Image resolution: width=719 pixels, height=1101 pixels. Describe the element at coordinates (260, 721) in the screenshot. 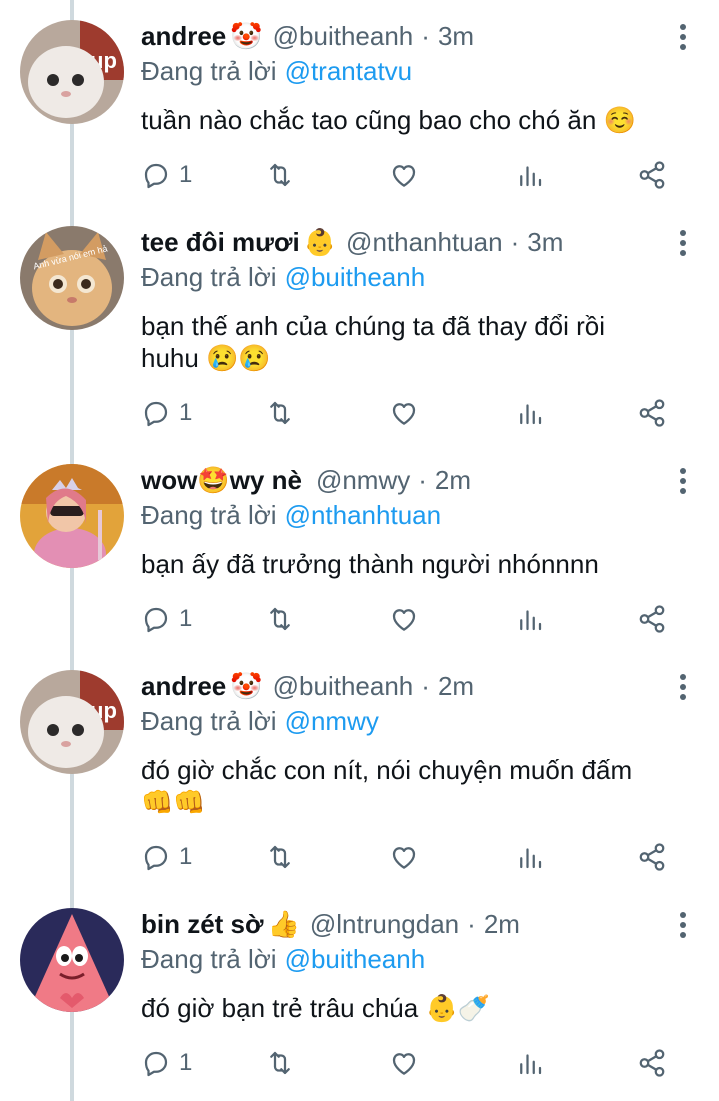

I see `replying-to: Đang trả lời @nmwy` at that location.